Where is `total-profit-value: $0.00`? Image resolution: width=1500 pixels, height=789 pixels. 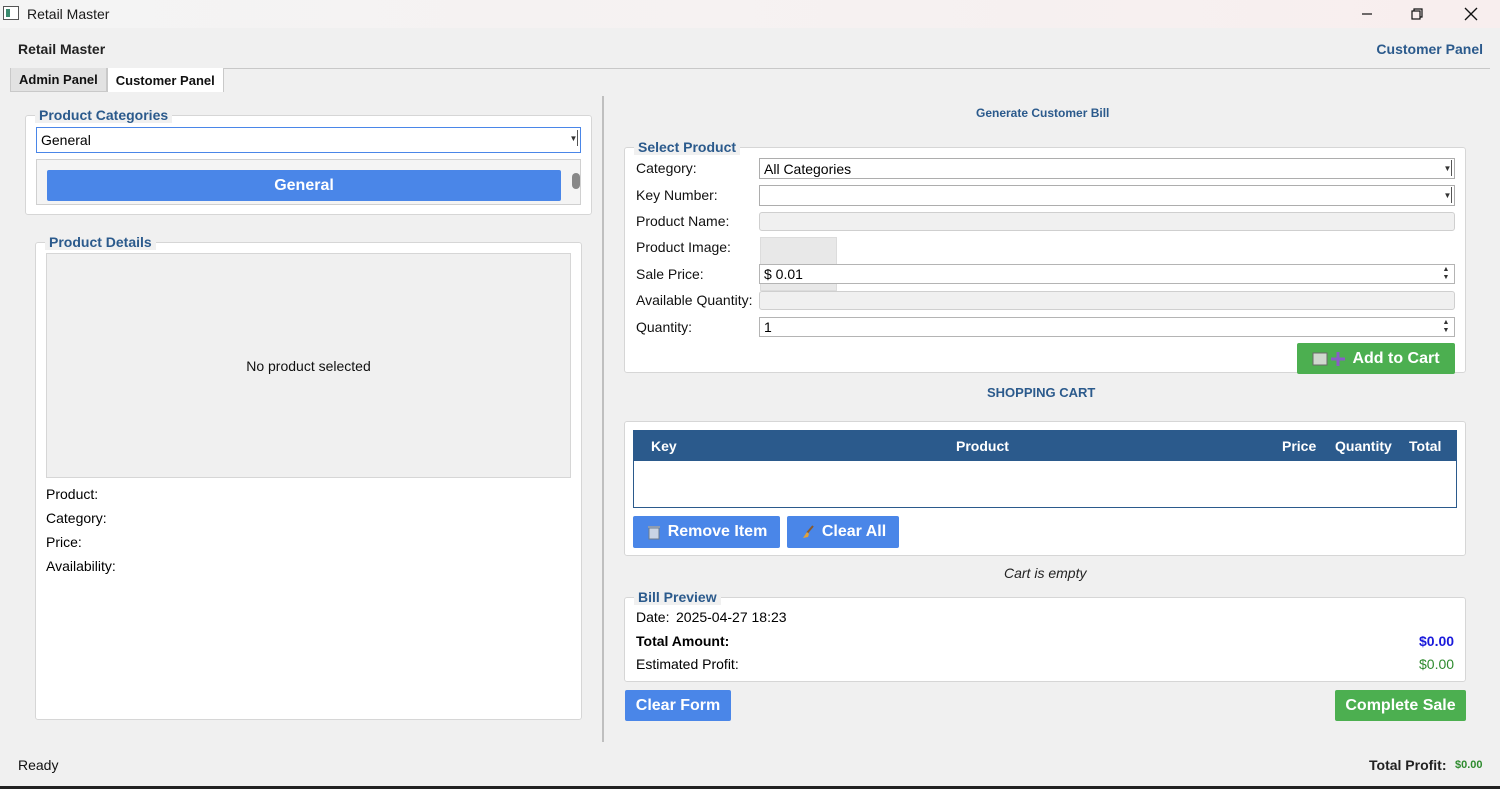 total-profit-value: $0.00 is located at coordinates (1469, 765).